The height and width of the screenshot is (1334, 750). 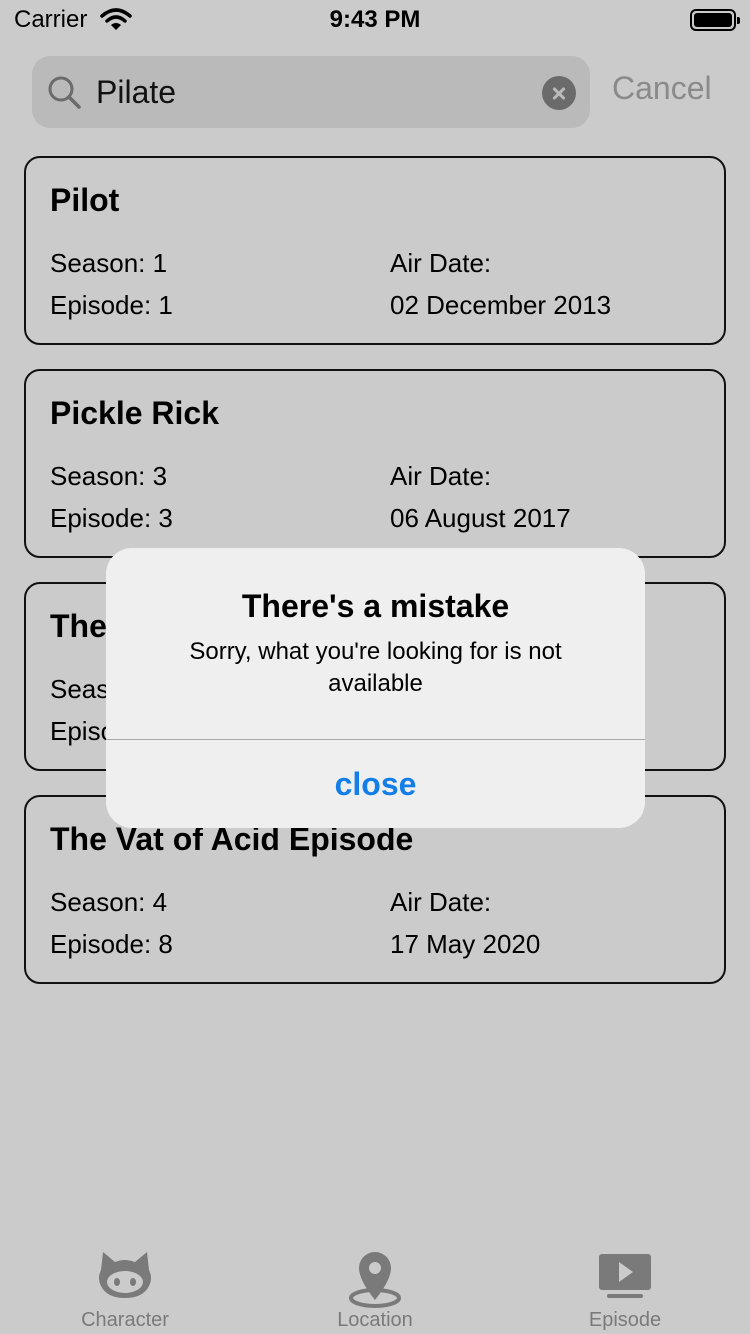 I want to click on location-pin-icon, so click(x=375, y=1278).